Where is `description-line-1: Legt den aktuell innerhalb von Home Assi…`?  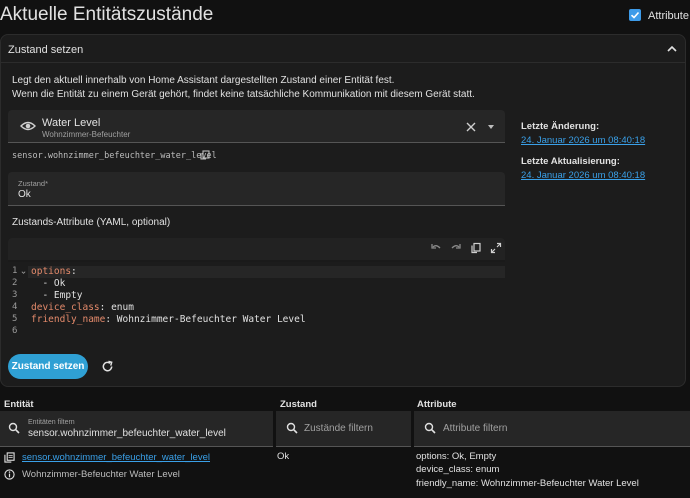 description-line-1: Legt den aktuell innerhalb von Home Assi… is located at coordinates (203, 80).